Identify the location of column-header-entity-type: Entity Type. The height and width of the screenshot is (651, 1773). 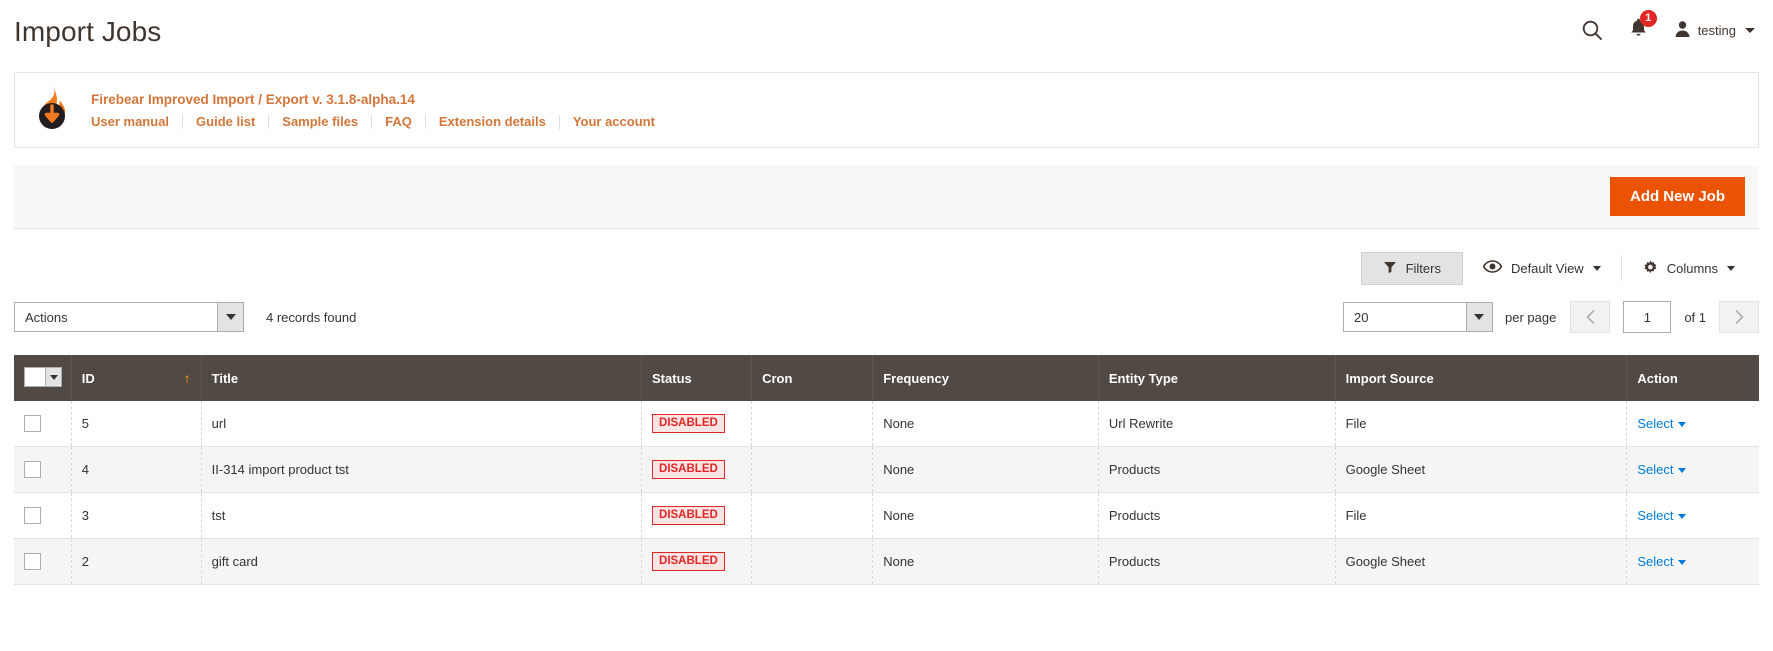
(1217, 378).